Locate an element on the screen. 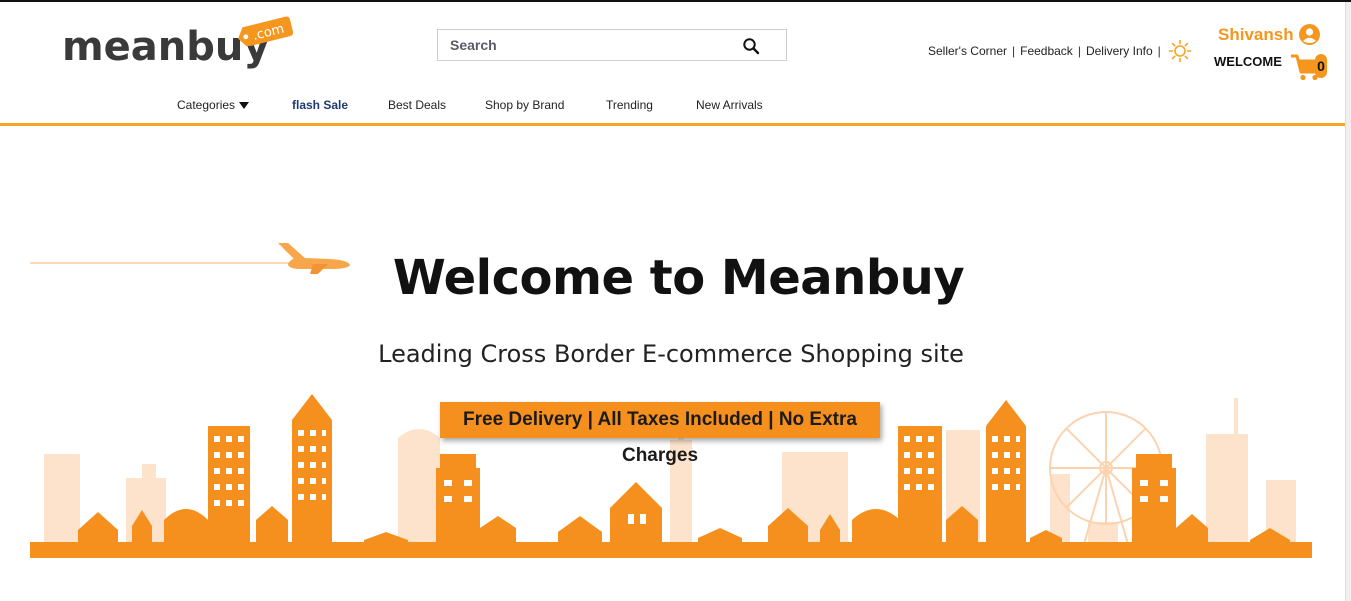 The height and width of the screenshot is (601, 1351). nav-shop-by-brand: Shop by Brand is located at coordinates (524, 105).